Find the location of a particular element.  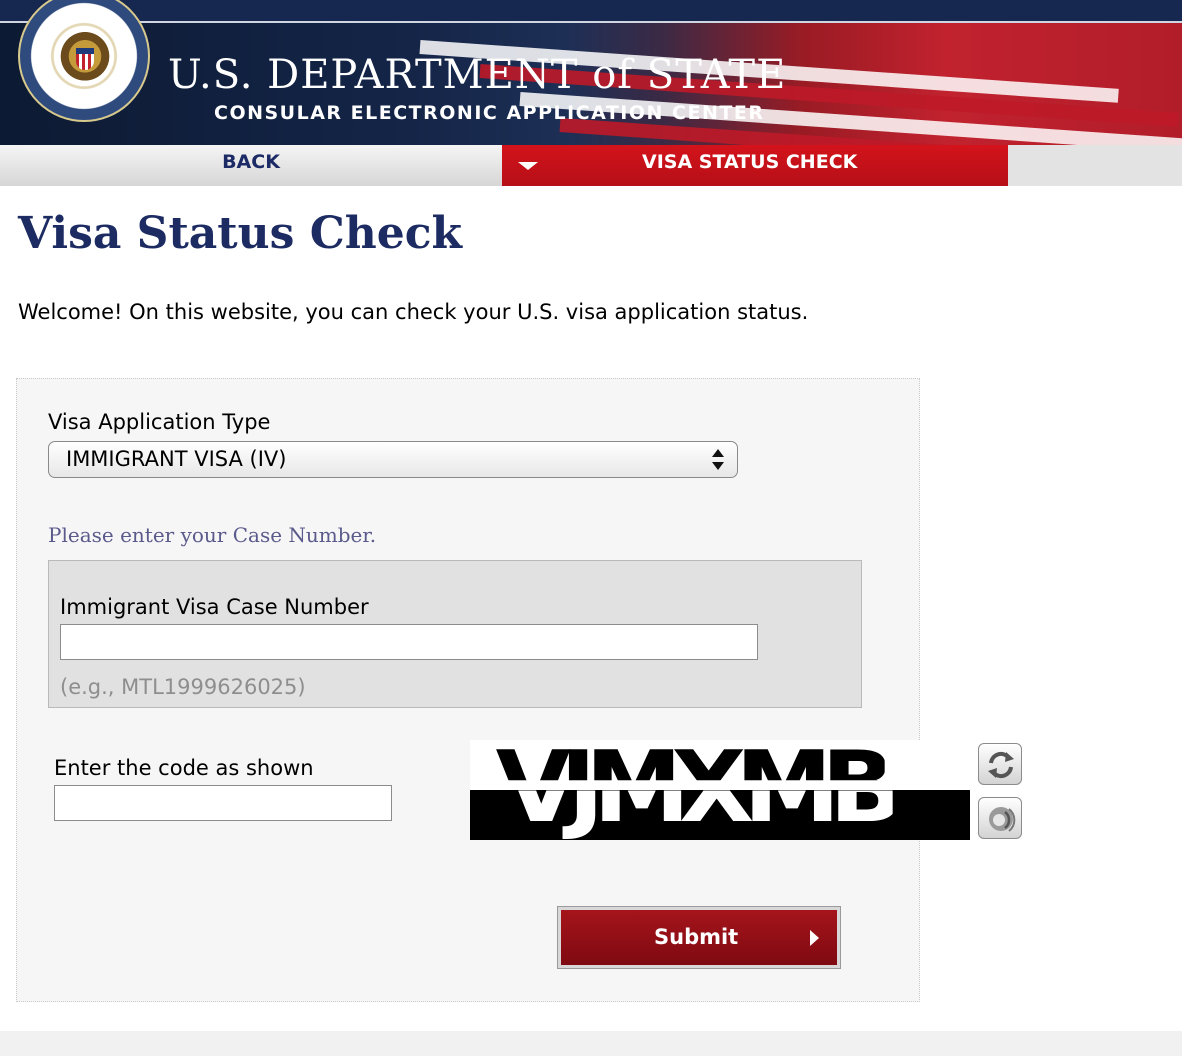

case-number-example: (e.g., MTL1999626025) is located at coordinates (183, 687).